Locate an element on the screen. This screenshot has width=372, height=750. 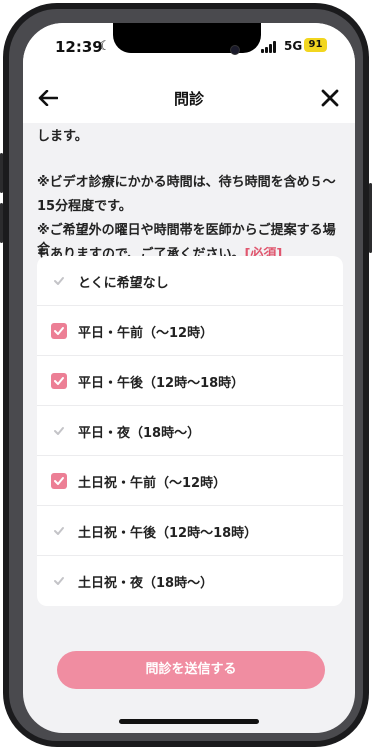
status-bar: 12:39 ☾ 5G 91 is located at coordinates (189, 48).